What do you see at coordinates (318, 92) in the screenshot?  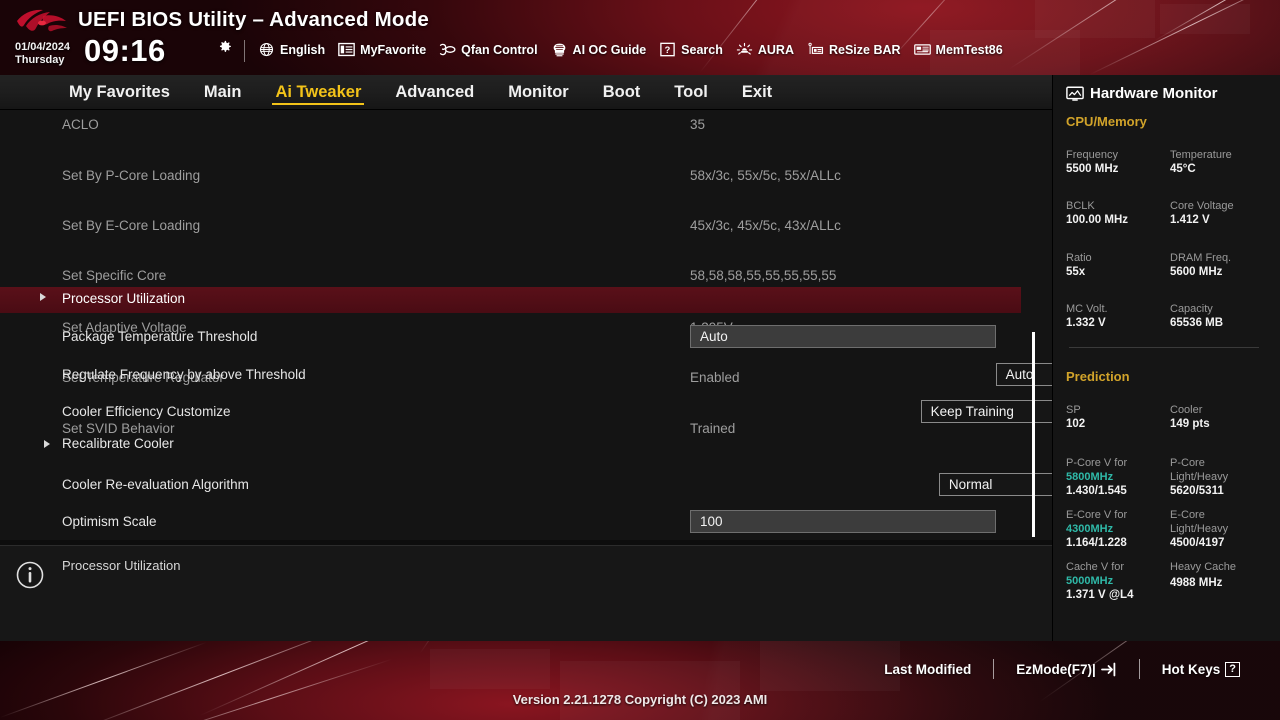 I see `tab-ai-tweaker: Ai Tweaker` at bounding box center [318, 92].